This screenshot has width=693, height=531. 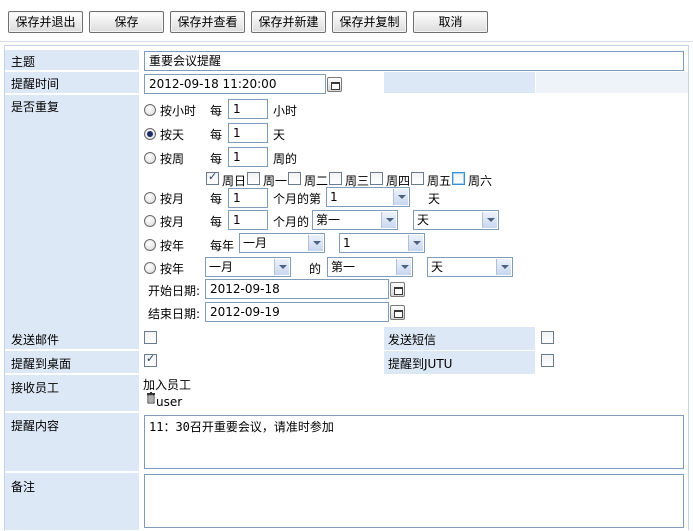 I want to click on remind-desktop-label: 提醒到桌面, so click(x=72, y=362).